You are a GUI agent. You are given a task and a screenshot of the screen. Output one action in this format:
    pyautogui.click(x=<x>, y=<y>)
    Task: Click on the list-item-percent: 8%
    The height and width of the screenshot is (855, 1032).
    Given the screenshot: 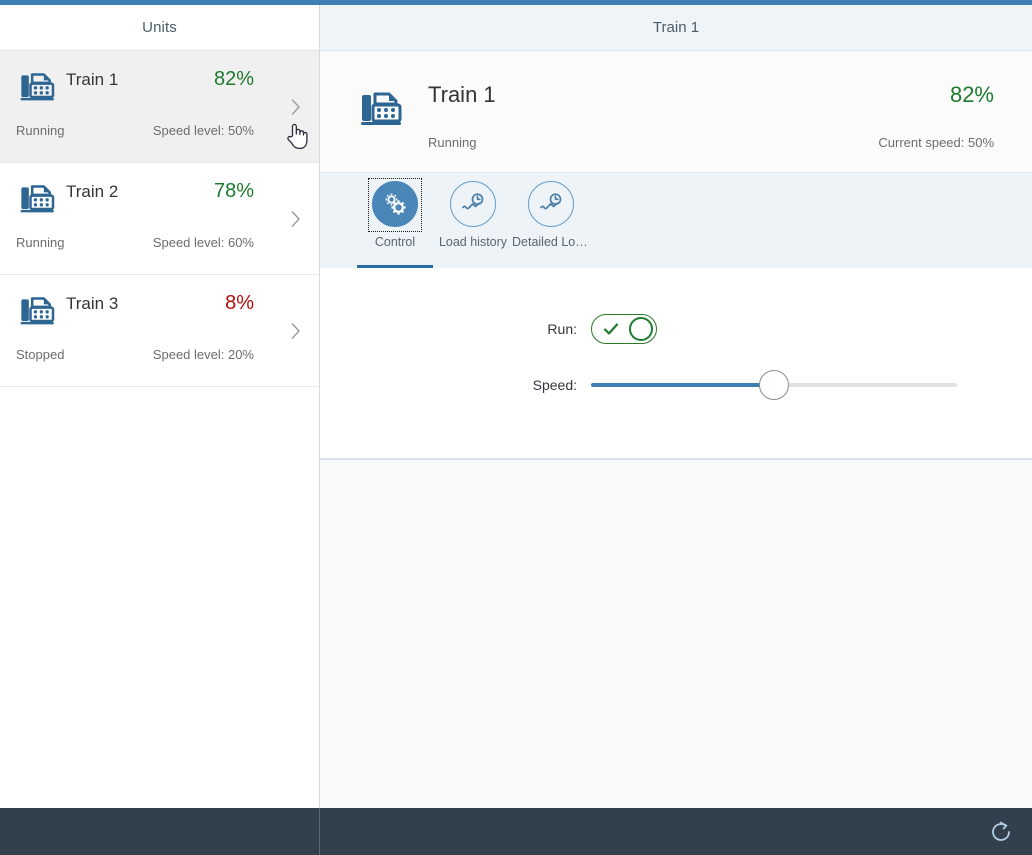 What is the action you would take?
    pyautogui.click(x=239, y=303)
    